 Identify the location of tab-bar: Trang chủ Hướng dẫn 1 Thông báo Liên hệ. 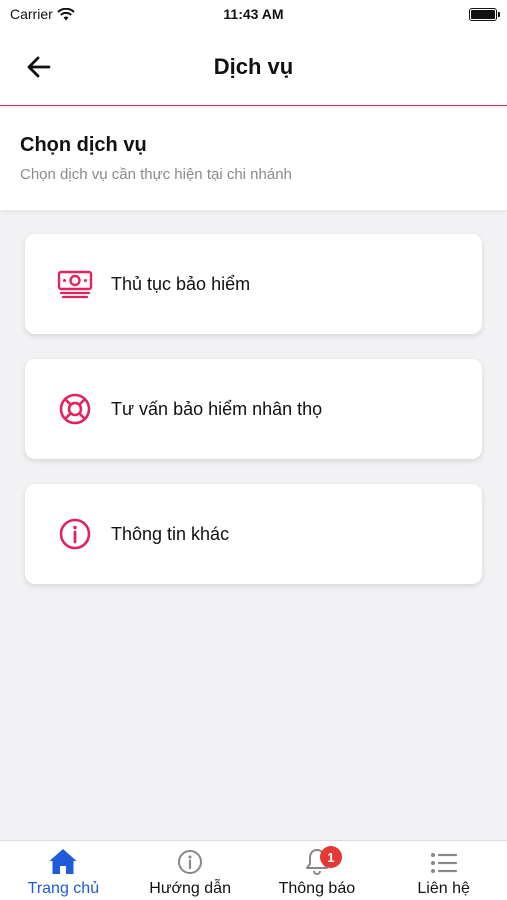
(253, 870).